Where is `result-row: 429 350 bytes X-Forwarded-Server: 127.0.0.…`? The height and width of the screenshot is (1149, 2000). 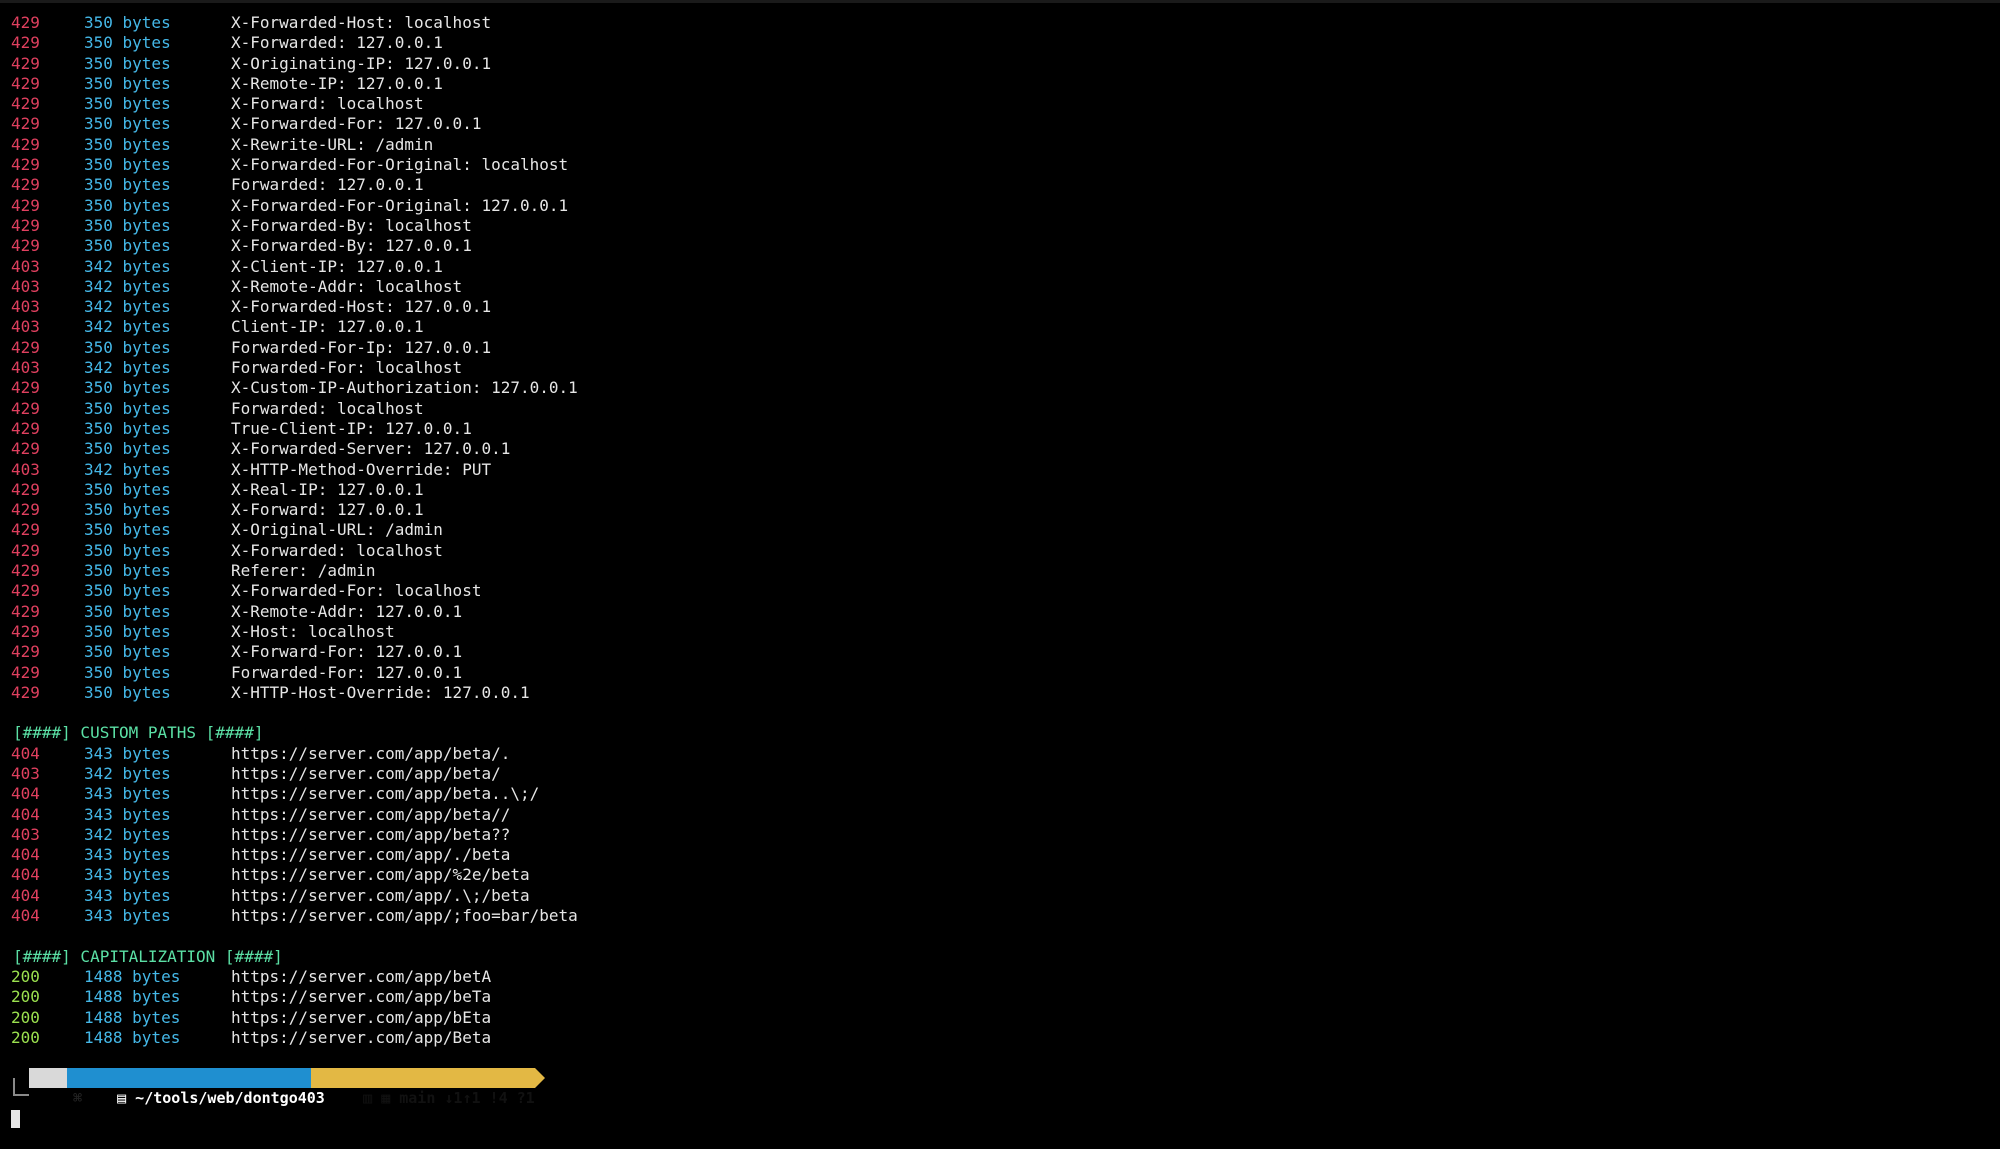 result-row: 429 350 bytes X-Forwarded-Server: 127.0.0.… is located at coordinates (1000, 449).